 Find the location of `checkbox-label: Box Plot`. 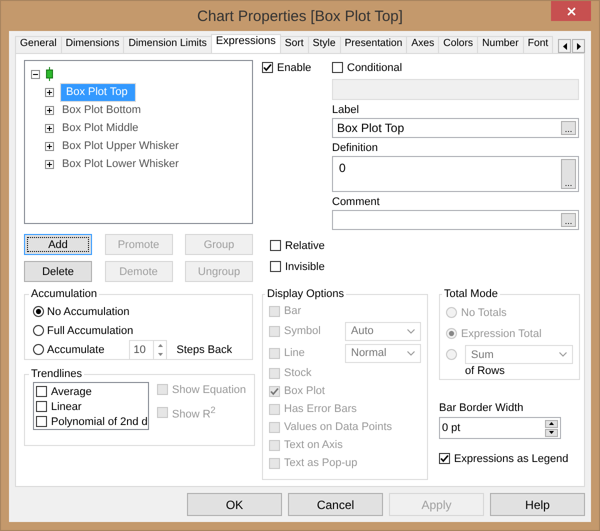

checkbox-label: Box Plot is located at coordinates (304, 391).